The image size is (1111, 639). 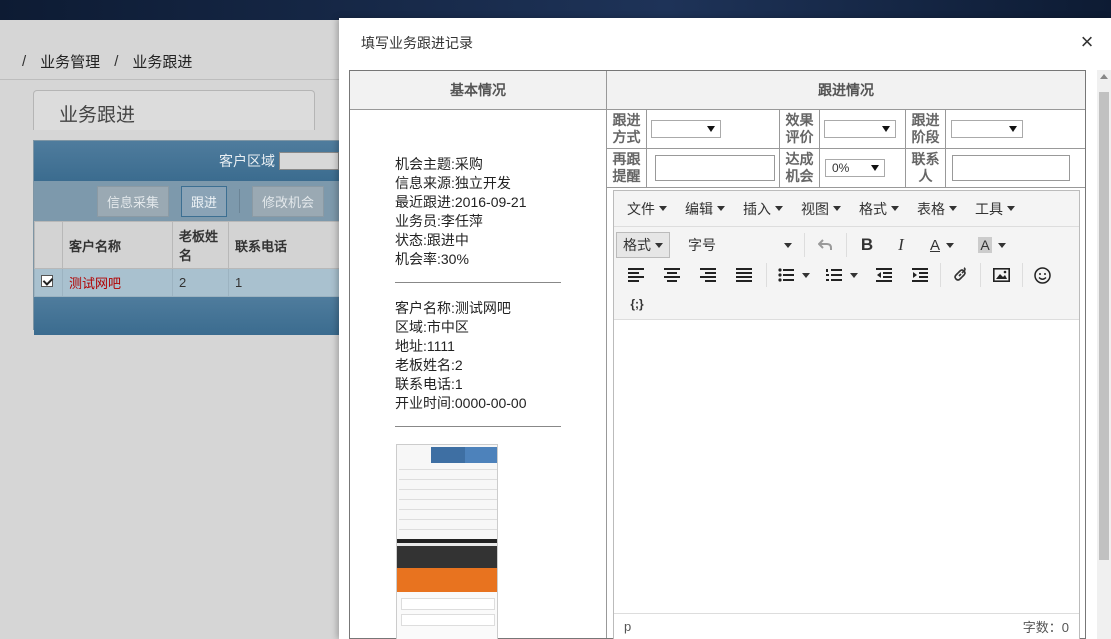 I want to click on panel-toolbar: 信息采集 跟进 修改机会, so click(x=188, y=201).